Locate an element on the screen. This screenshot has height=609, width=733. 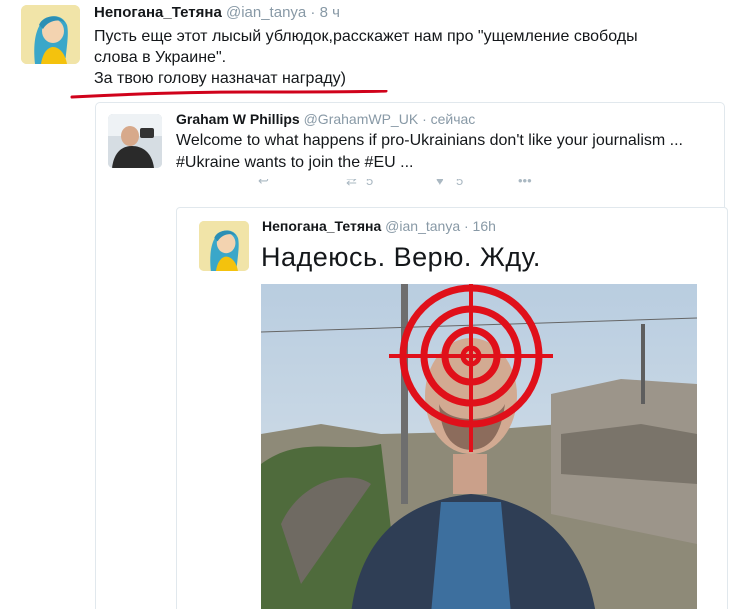
retweet-icon: ⇄ is located at coordinates (351, 184).